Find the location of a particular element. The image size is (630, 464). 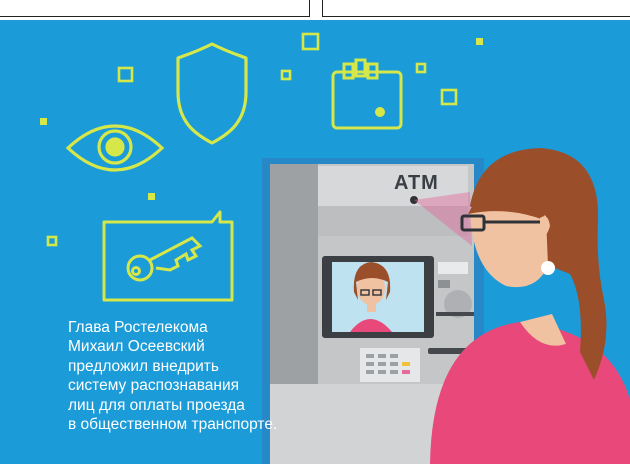

atm-label: ATM is located at coordinates (416, 183).